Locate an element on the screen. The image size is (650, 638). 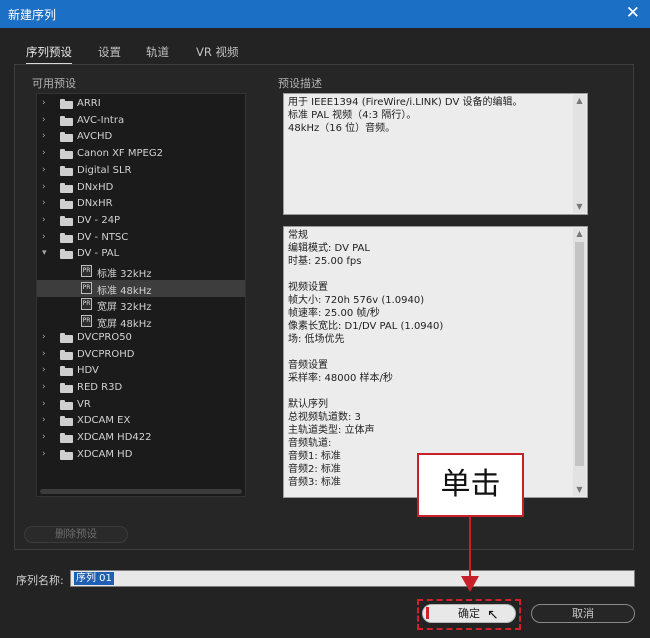
preset-folder: › DVCPROHD is located at coordinates (141, 355).